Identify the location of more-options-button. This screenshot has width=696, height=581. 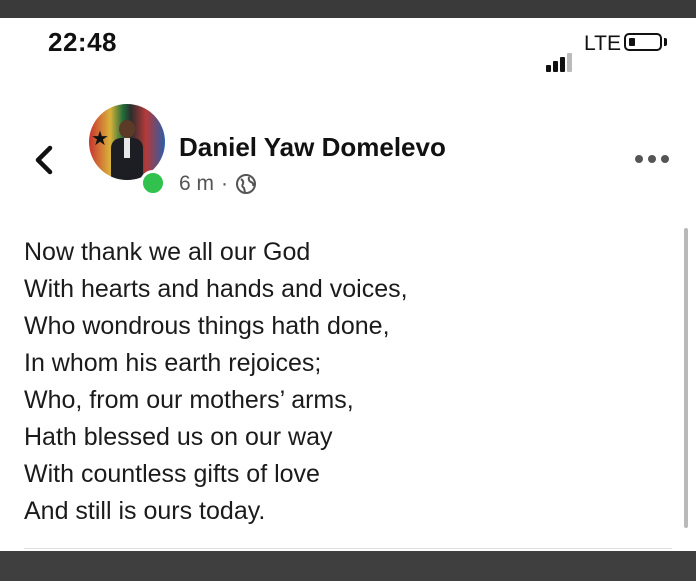
(652, 161).